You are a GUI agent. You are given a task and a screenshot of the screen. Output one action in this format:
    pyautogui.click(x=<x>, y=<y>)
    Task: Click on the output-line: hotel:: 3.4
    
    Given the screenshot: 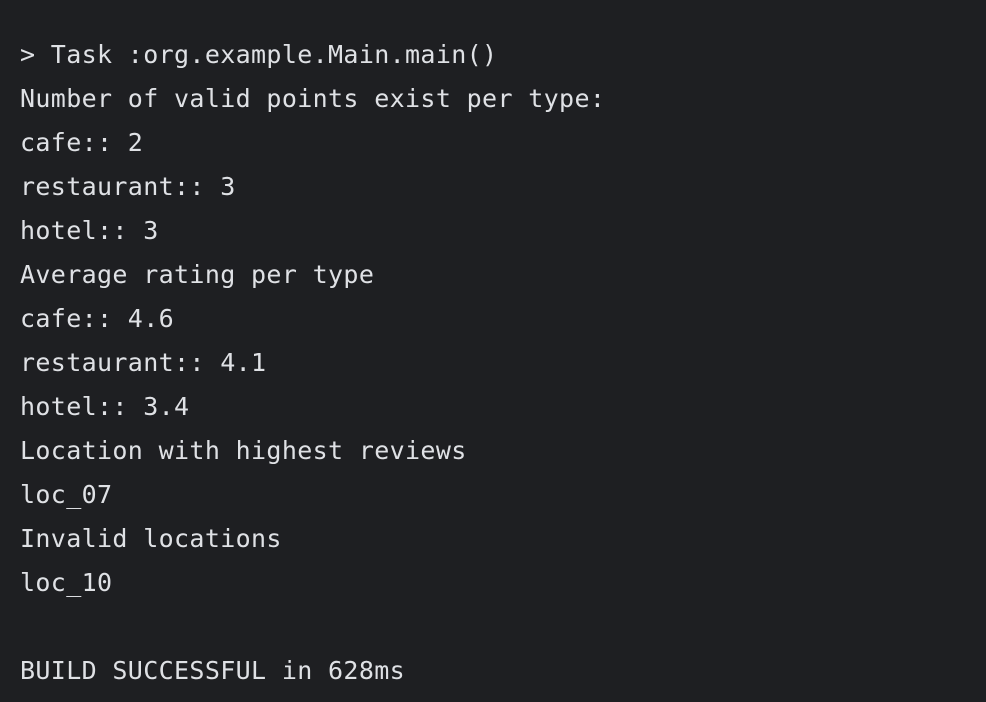 What is the action you would take?
    pyautogui.click(x=105, y=406)
    